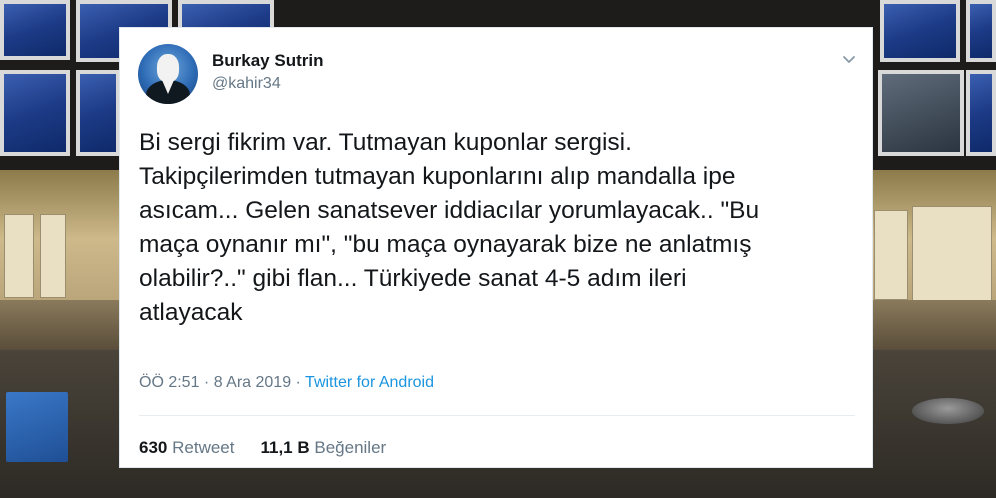 Image resolution: width=996 pixels, height=498 pixels. I want to click on tweet-stats: 630 Retweet 11,1 B Beğeniler, so click(262, 448).